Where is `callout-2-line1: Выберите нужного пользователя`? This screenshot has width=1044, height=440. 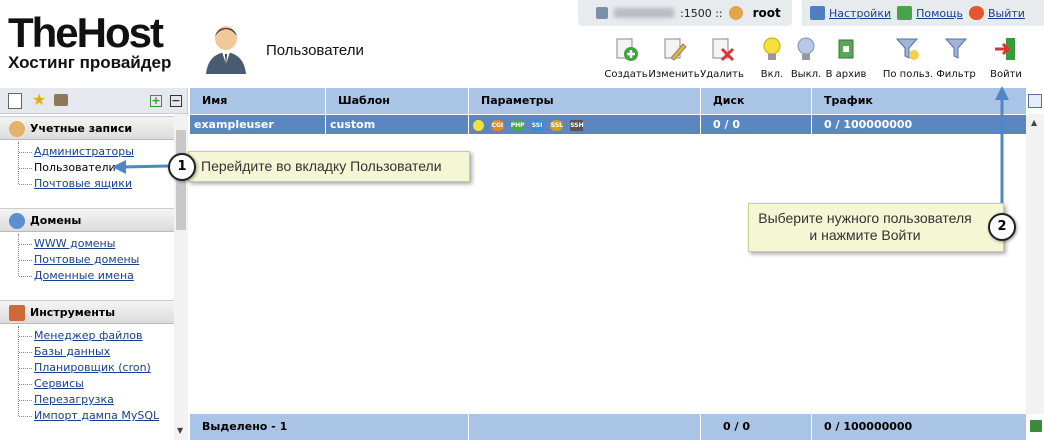
callout-2-line1: Выберите нужного пользователя is located at coordinates (865, 218).